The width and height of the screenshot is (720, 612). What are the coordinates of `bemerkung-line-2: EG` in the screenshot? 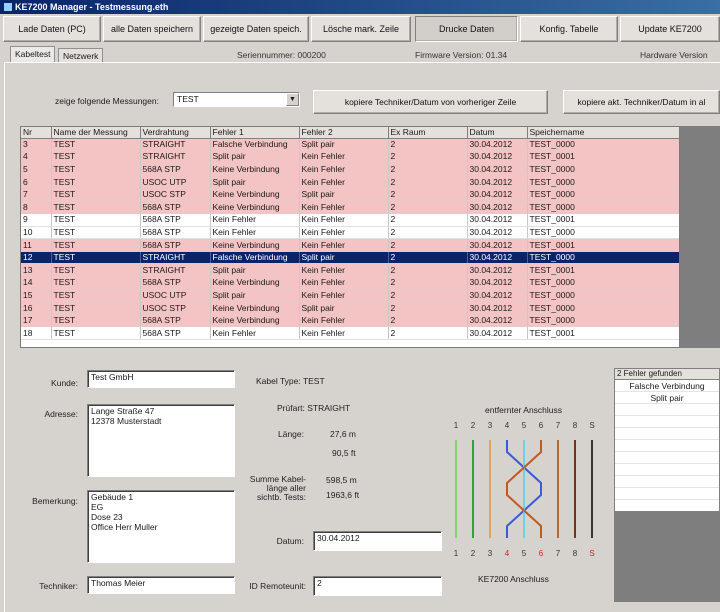 It's located at (97, 507).